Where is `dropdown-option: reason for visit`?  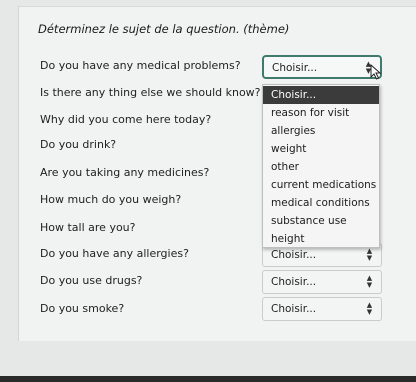
dropdown-option: reason for visit is located at coordinates (321, 113).